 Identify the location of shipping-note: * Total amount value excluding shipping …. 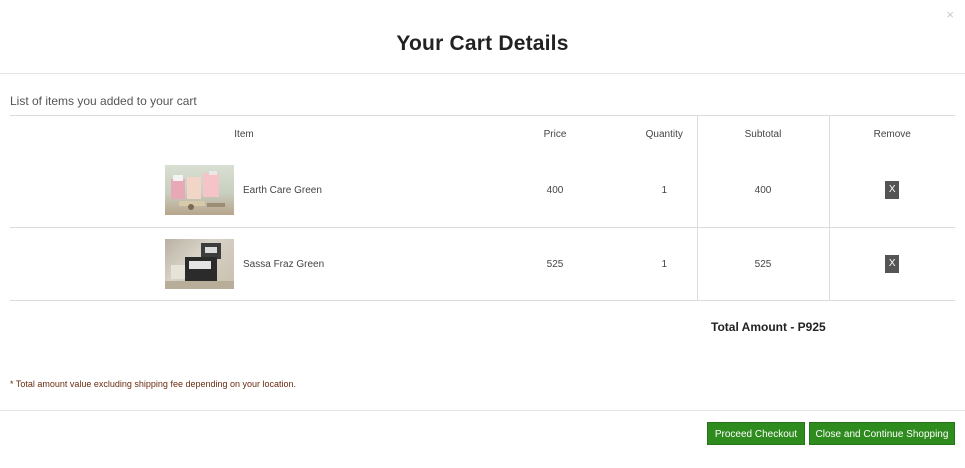
(153, 384).